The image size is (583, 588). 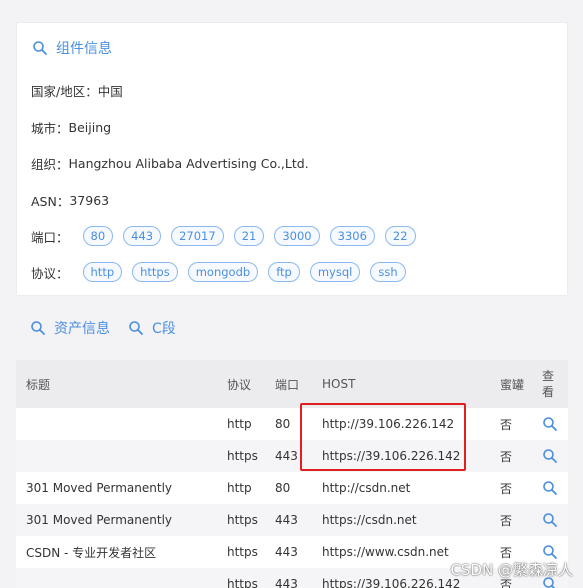 I want to click on protocol-tag: ftp, so click(x=284, y=272).